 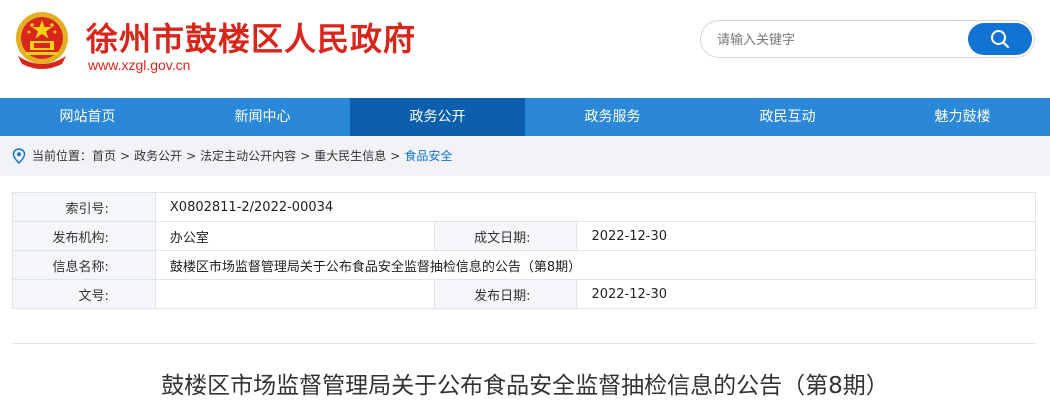 What do you see at coordinates (505, 294) in the screenshot?
I see `published-date-label: 发布日期:` at bounding box center [505, 294].